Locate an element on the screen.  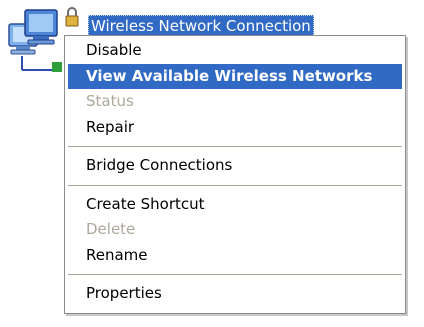
menu-item-repair: Repair is located at coordinates (235, 128).